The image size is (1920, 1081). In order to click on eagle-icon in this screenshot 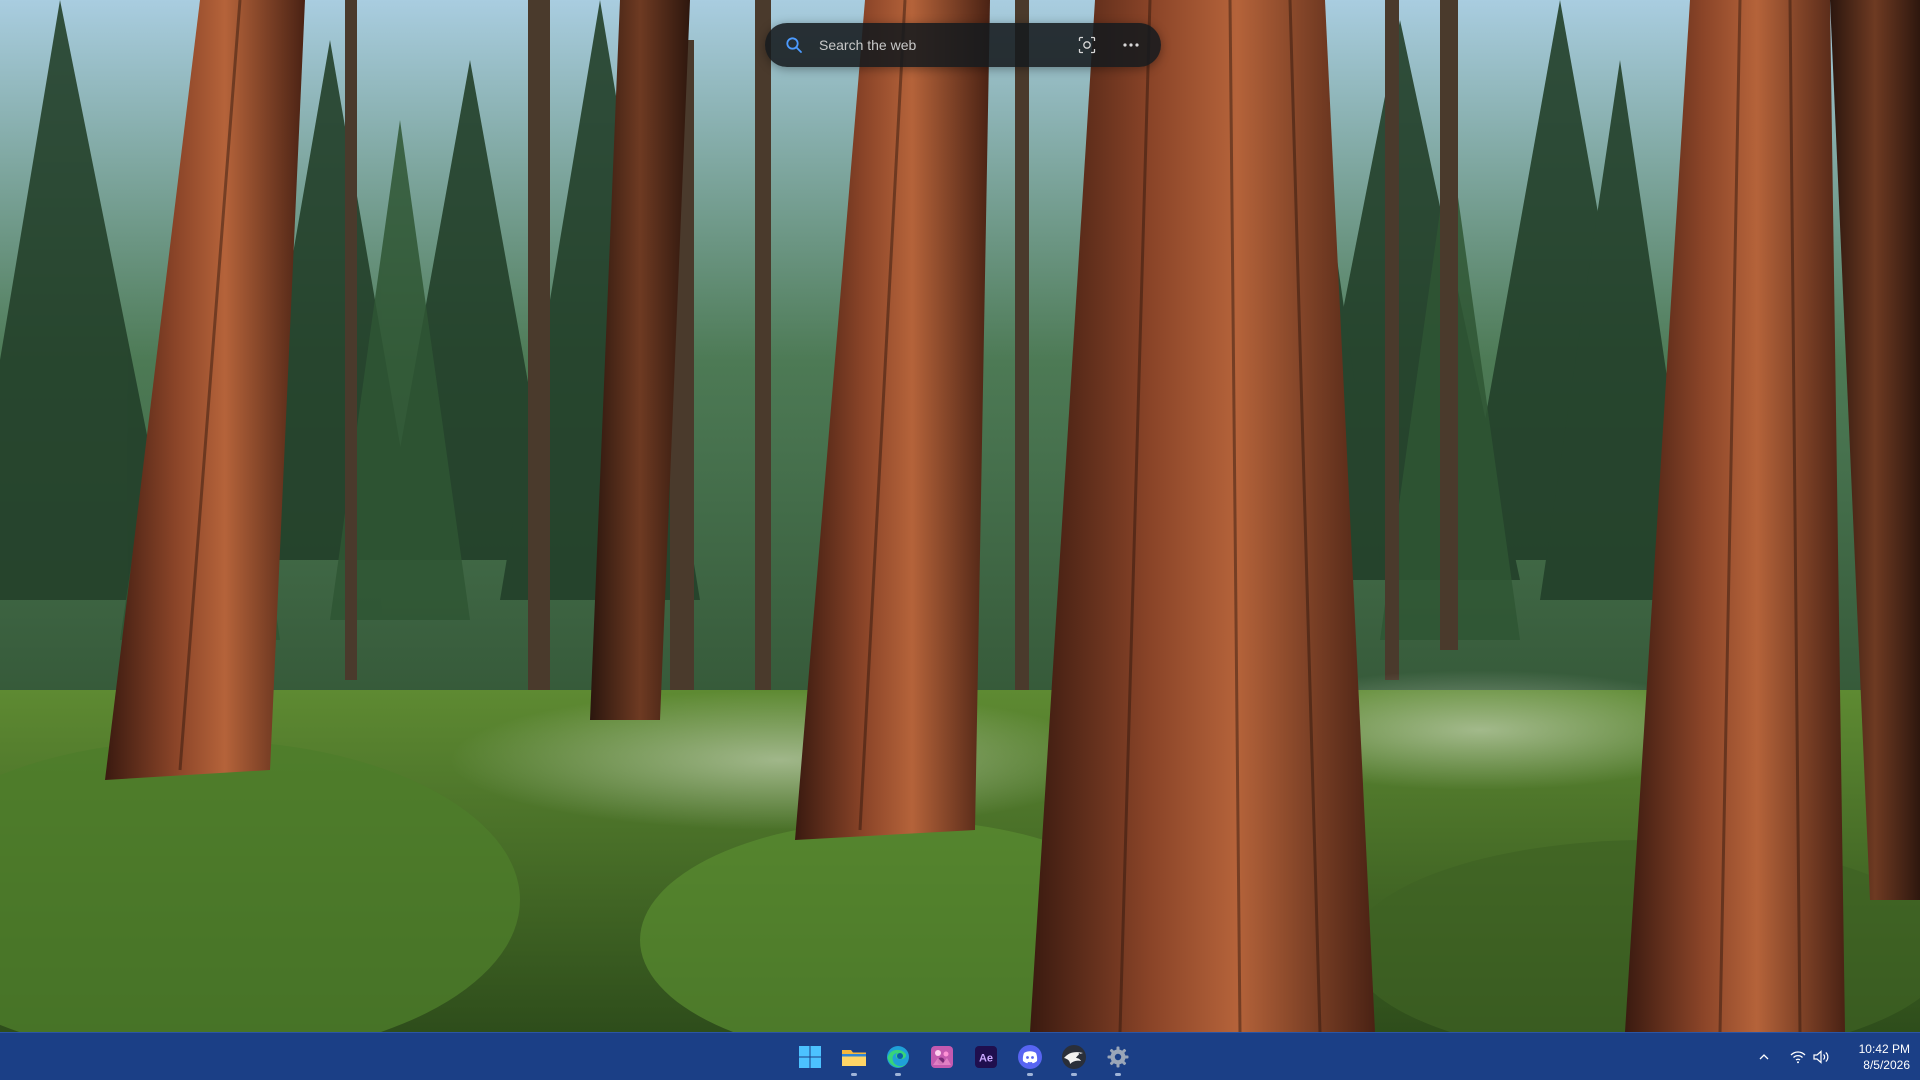, I will do `click(1074, 1057)`.